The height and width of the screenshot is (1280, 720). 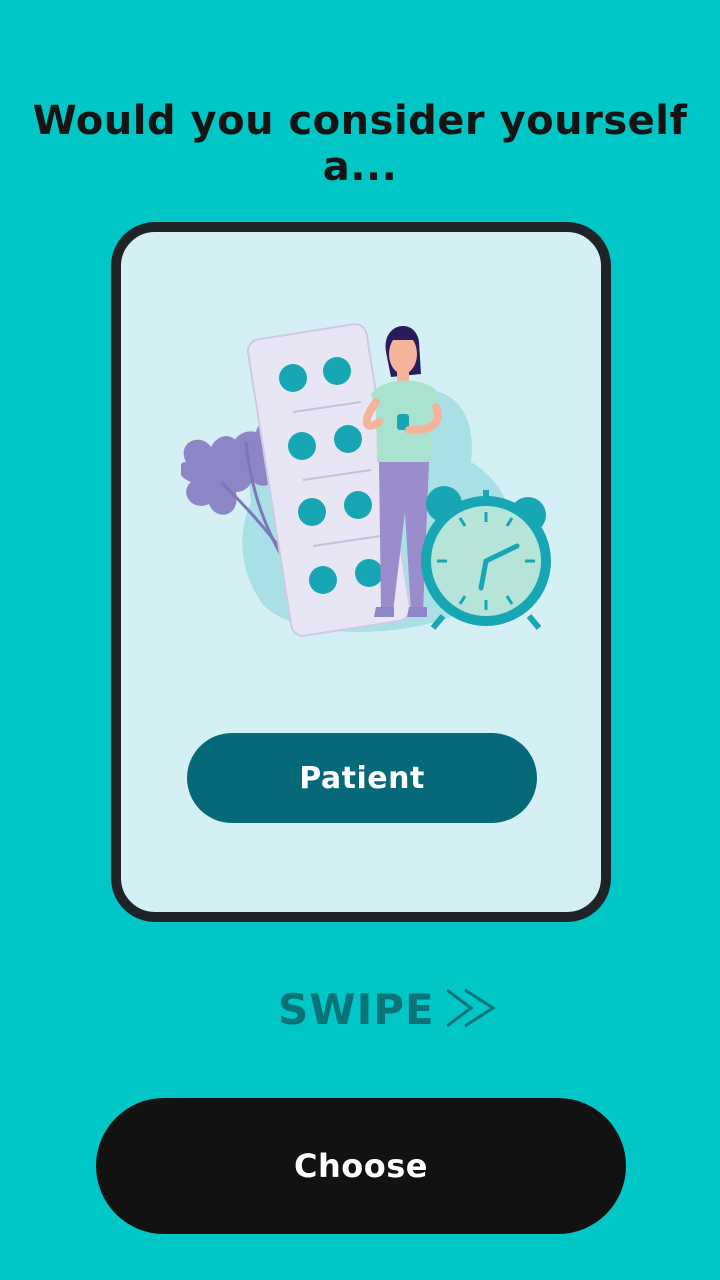 I want to click on patient-illustration, so click(x=366, y=480).